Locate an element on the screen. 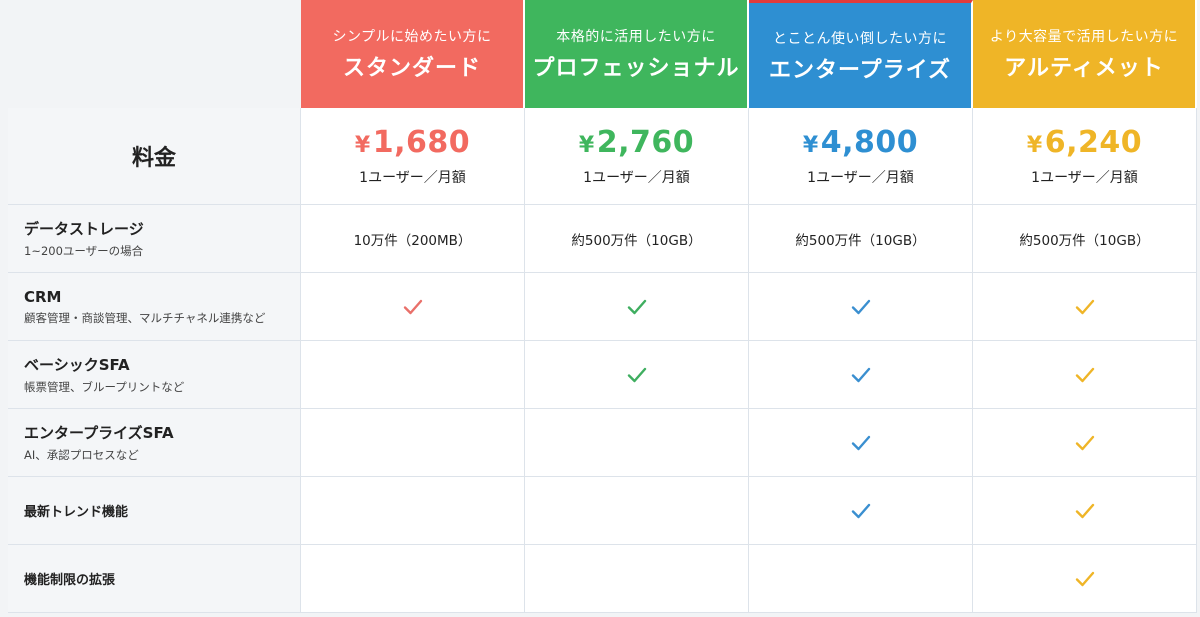 This screenshot has width=1200, height=617. plan-name: エンタープライズ is located at coordinates (860, 70).